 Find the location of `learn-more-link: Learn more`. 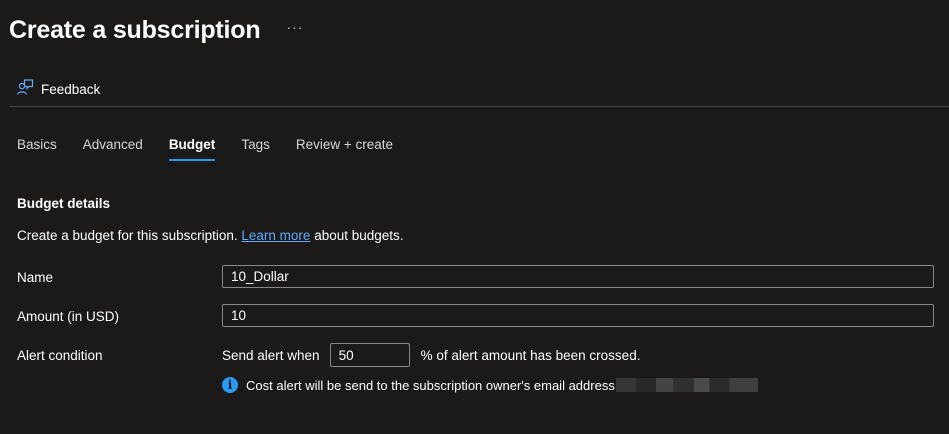

learn-more-link: Learn more is located at coordinates (275, 235).